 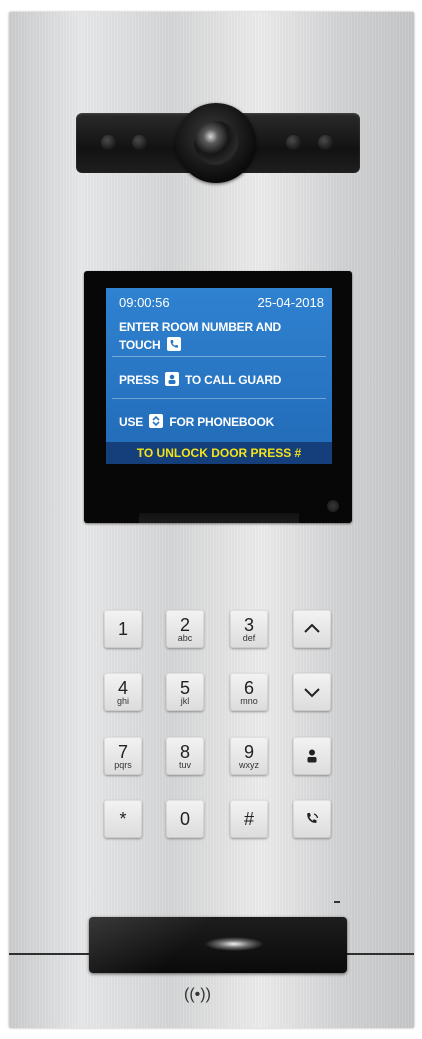 I want to click on key-6: 6 mno, so click(x=249, y=692).